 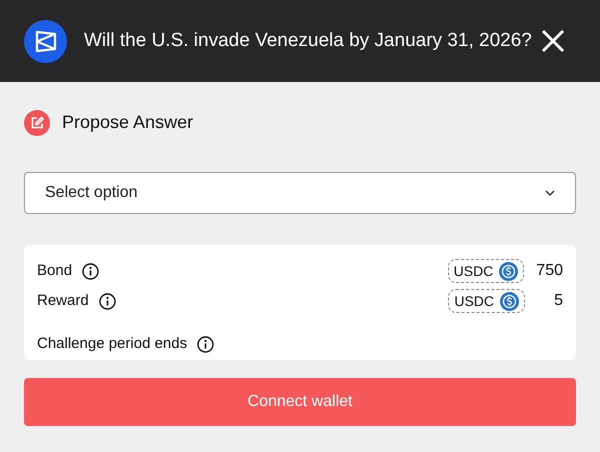 What do you see at coordinates (128, 122) in the screenshot?
I see `section-title: Propose Answer` at bounding box center [128, 122].